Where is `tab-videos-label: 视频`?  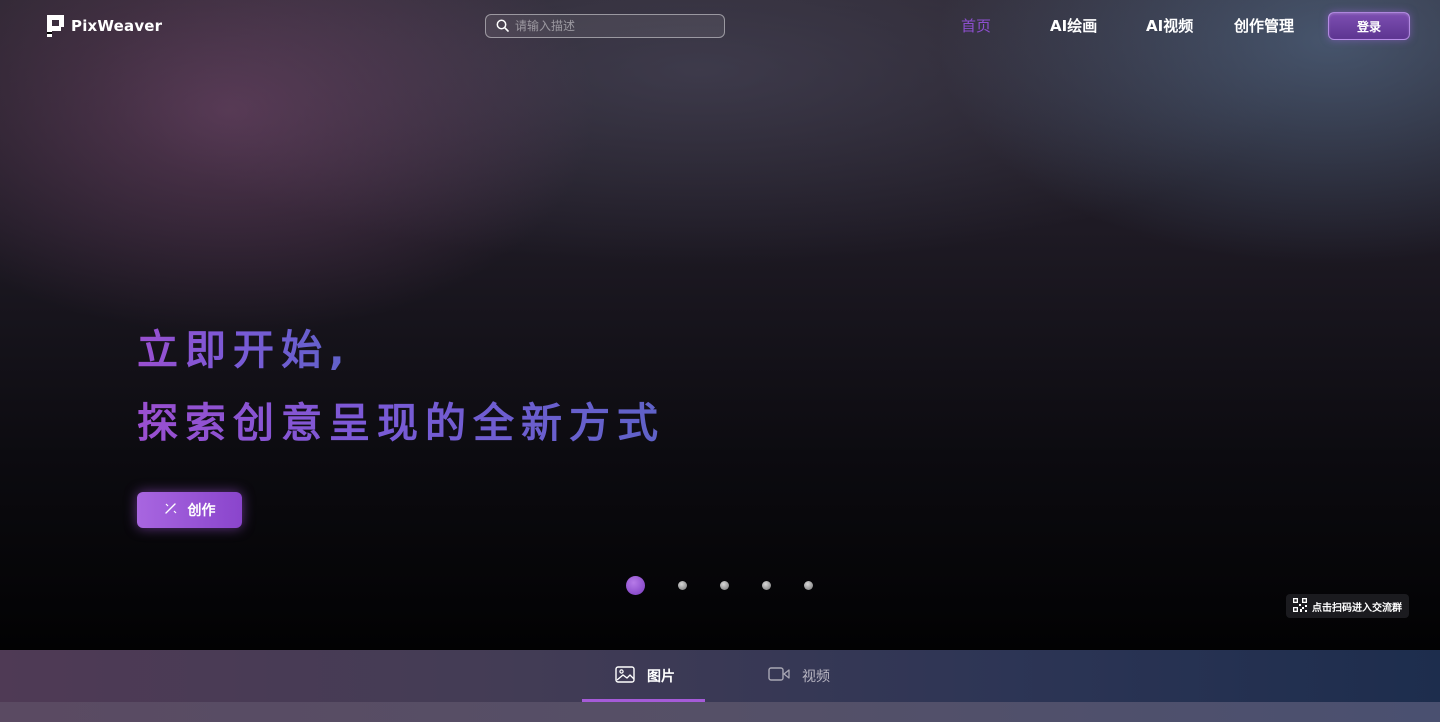
tab-videos-label: 视频 is located at coordinates (816, 677).